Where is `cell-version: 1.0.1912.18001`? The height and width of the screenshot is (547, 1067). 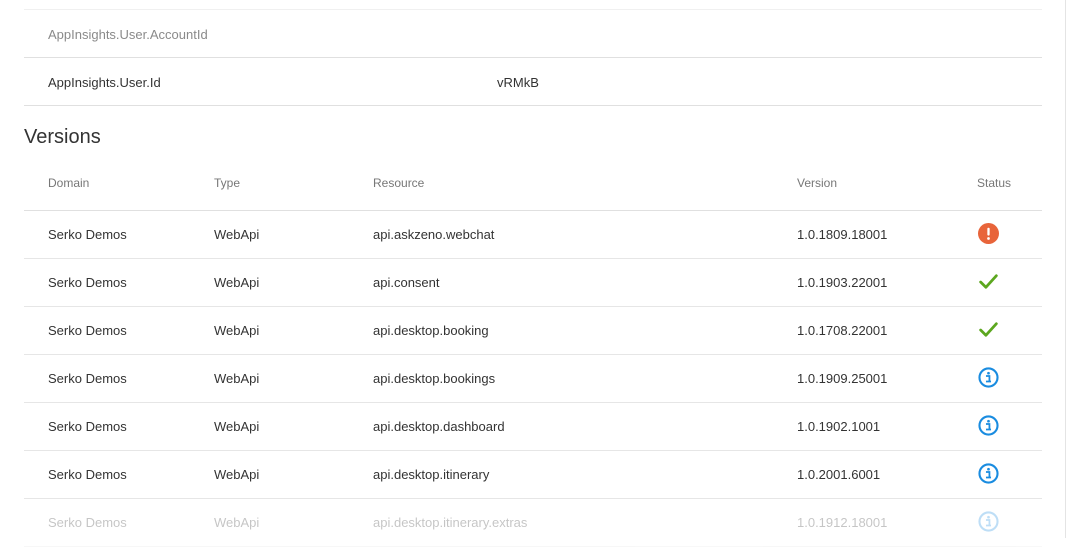
cell-version: 1.0.1912.18001 is located at coordinates (842, 522).